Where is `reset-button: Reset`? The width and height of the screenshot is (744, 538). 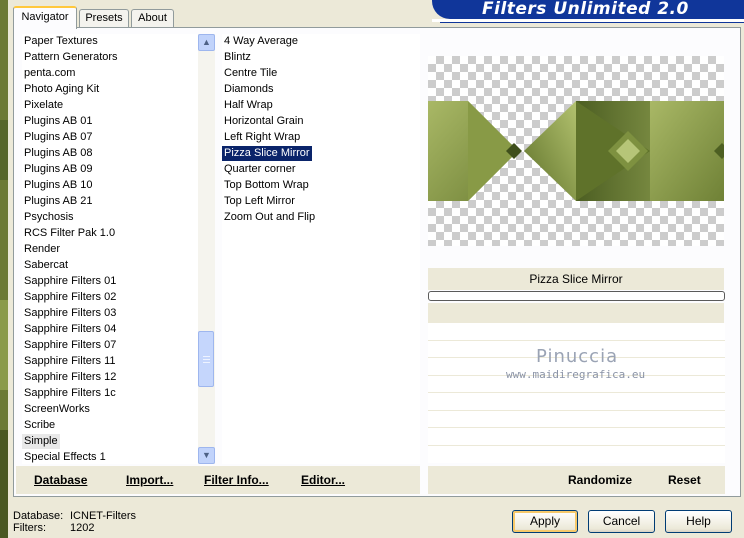 reset-button: Reset is located at coordinates (684, 480).